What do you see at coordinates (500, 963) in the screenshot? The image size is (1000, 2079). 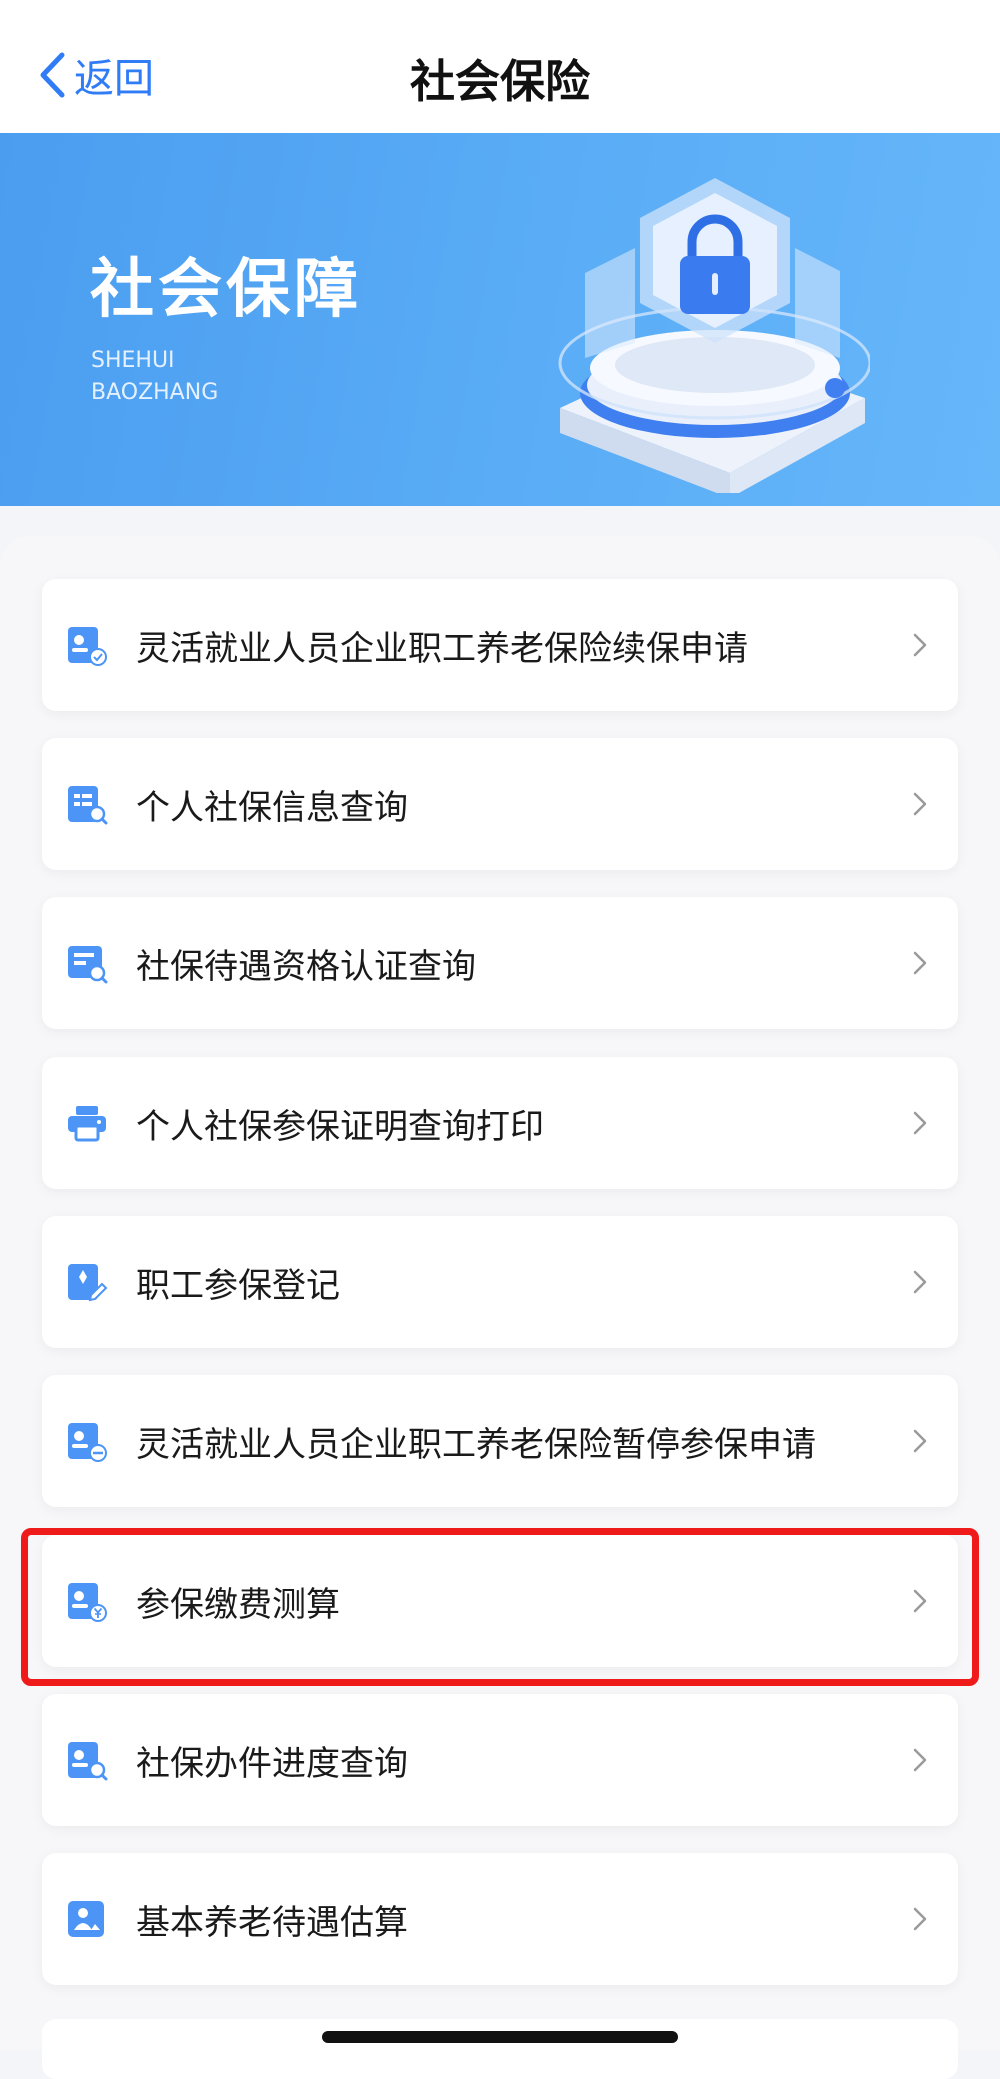 I see `menu-item-qualification-query: 社保待遇资格认证查询` at bounding box center [500, 963].